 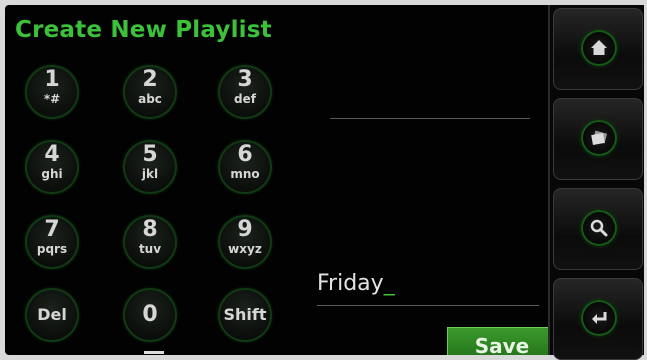 I want to click on home-icon, so click(x=599, y=48).